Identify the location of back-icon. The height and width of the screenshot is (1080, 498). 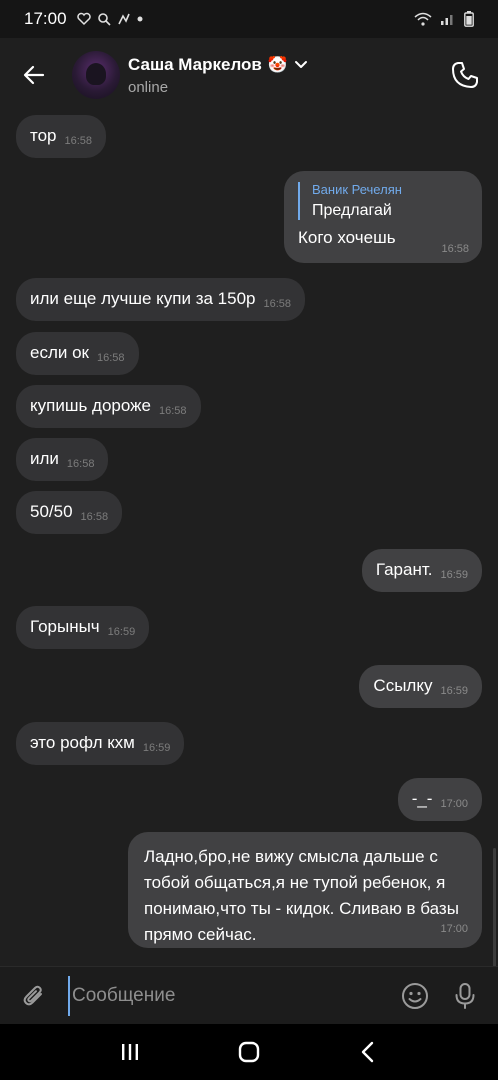
(368, 1052).